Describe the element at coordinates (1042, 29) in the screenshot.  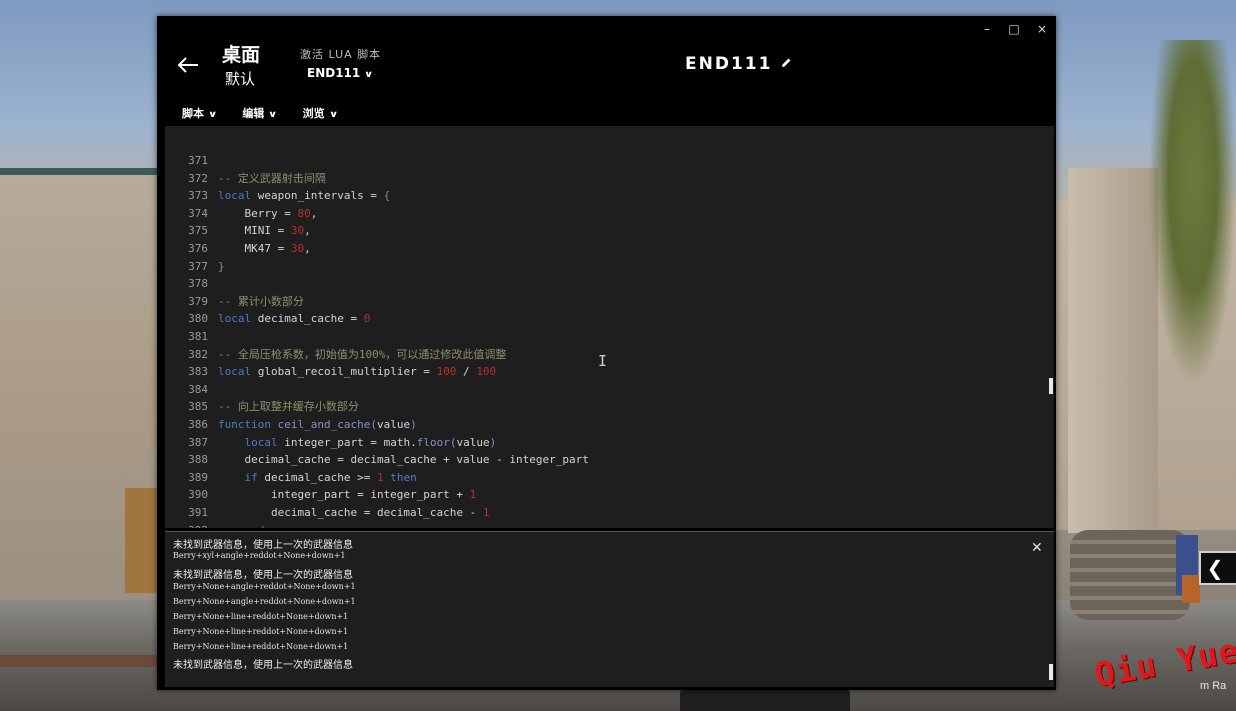
I see `close-button: ×` at that location.